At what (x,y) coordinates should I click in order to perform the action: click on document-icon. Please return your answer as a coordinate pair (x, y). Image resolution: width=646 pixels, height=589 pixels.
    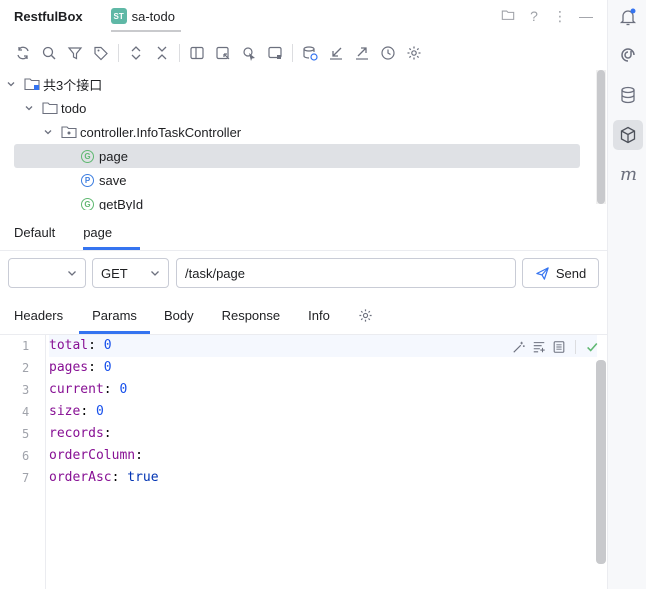
    Looking at the image, I should click on (559, 347).